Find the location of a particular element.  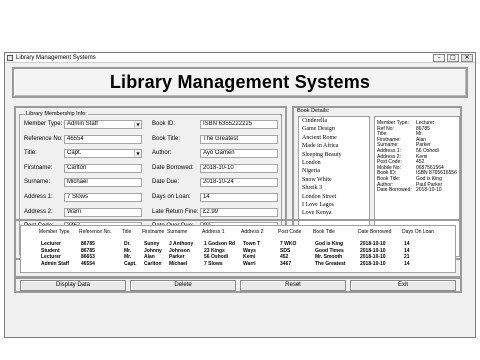

field-input: 2018-10-10 is located at coordinates (239, 168).